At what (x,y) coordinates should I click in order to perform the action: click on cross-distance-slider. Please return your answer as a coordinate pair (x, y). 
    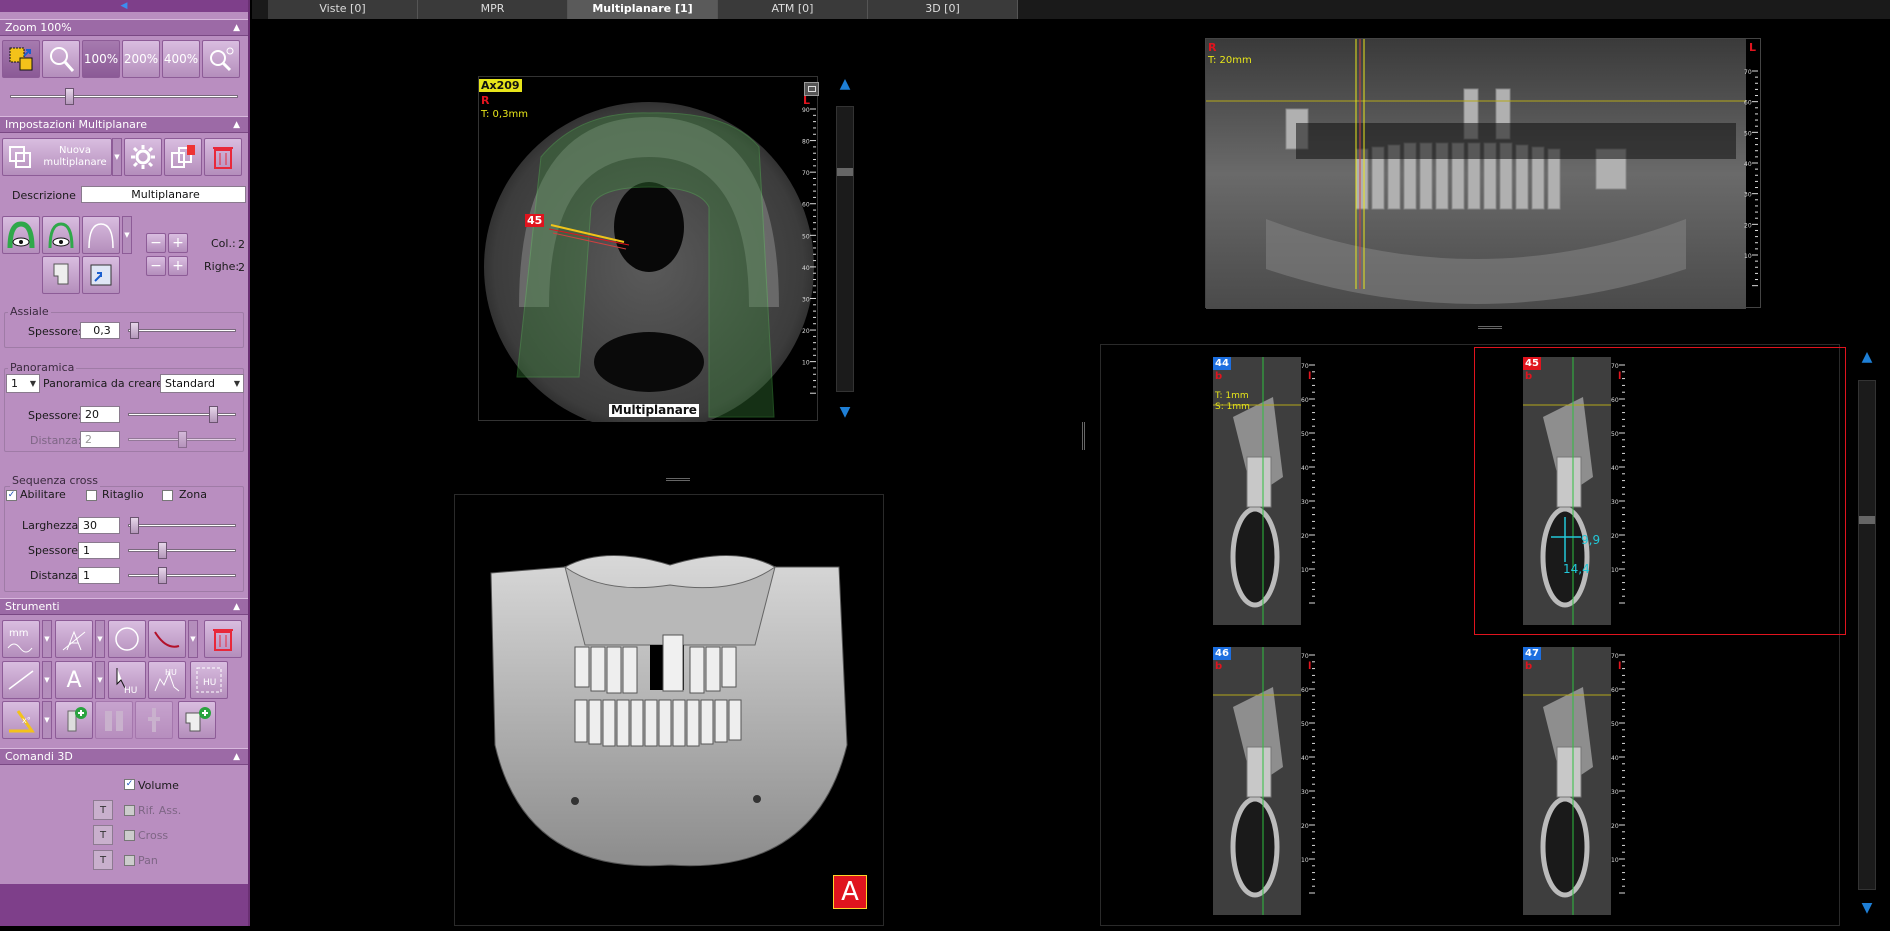
    Looking at the image, I should click on (182, 575).